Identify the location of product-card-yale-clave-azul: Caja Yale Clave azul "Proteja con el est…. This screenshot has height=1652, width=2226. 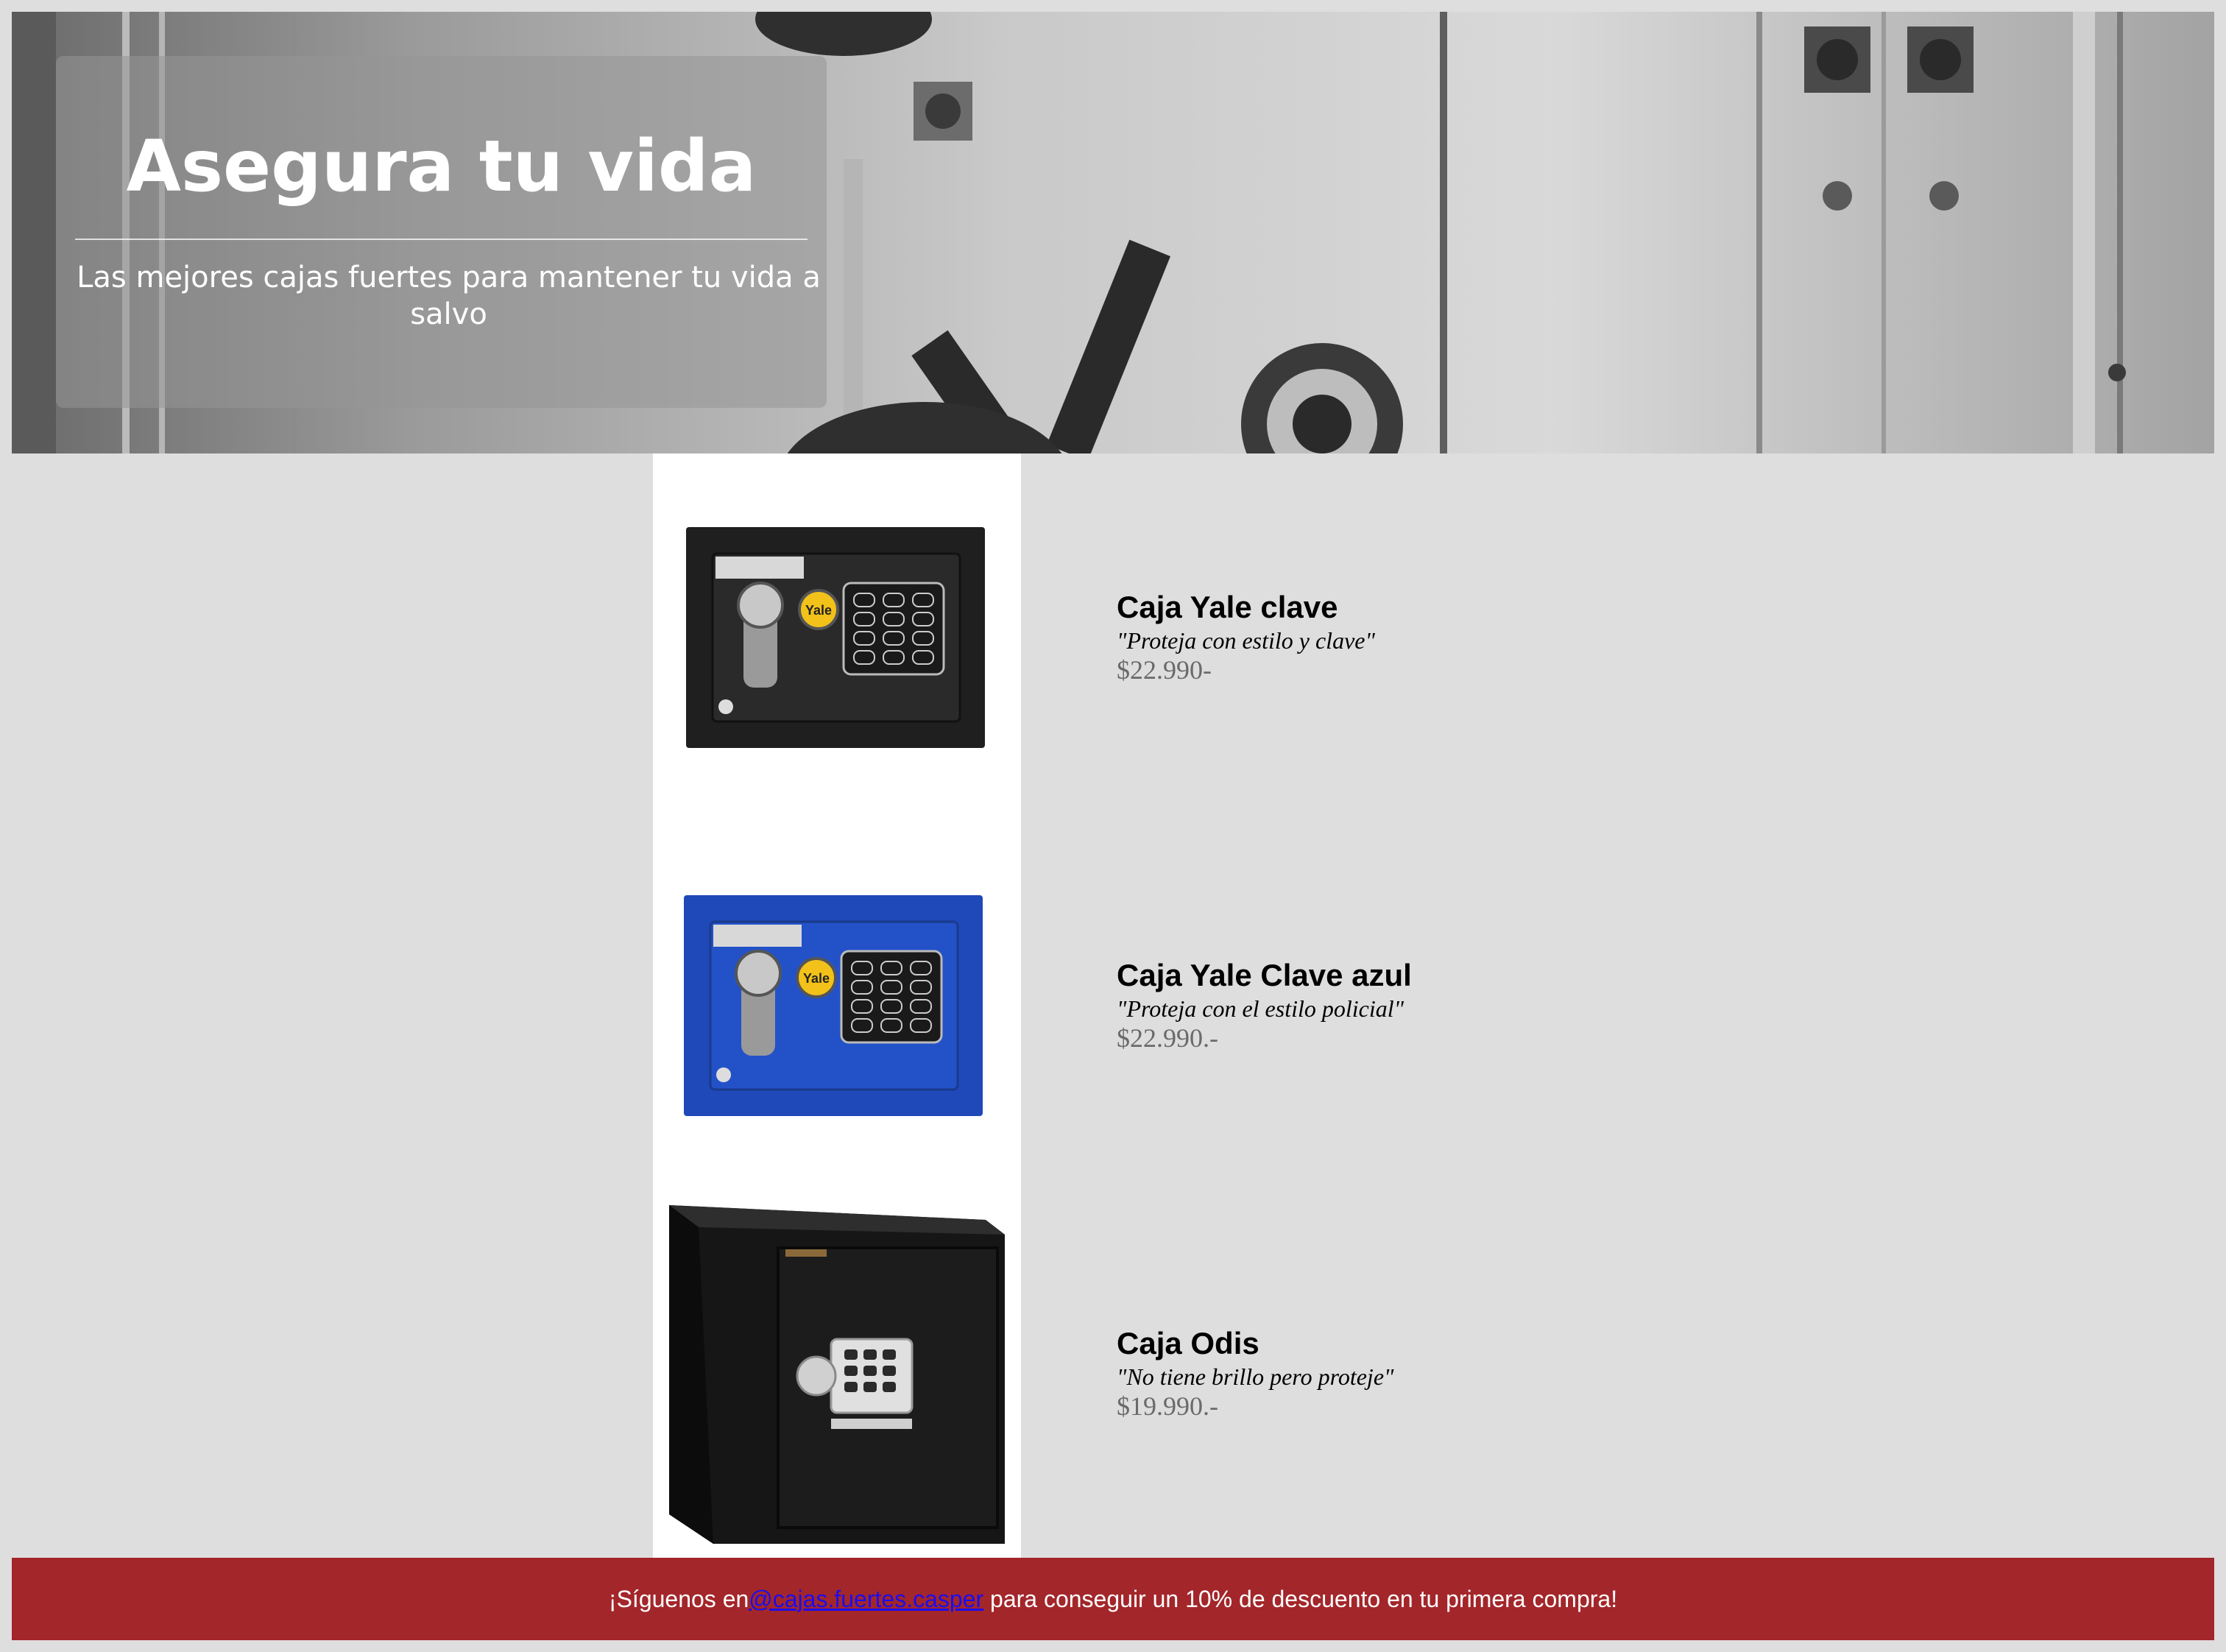
(1448, 1005).